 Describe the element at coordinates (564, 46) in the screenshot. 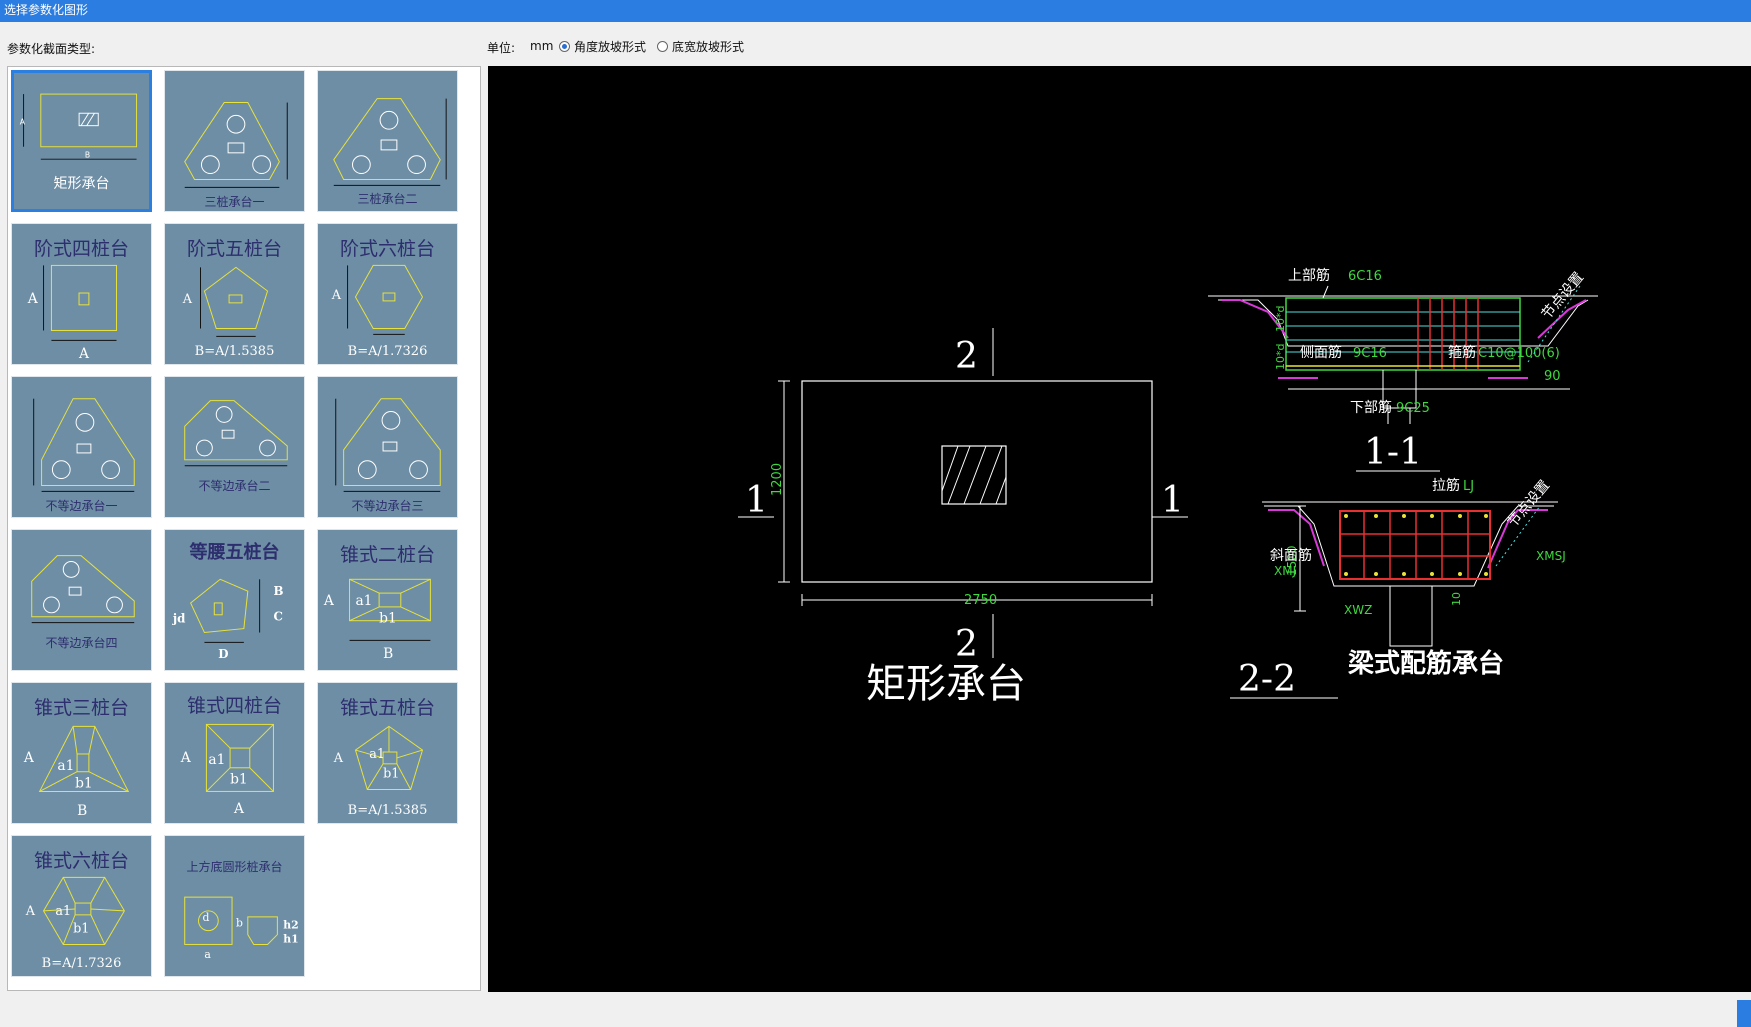

I see `radio-dot-checked` at that location.